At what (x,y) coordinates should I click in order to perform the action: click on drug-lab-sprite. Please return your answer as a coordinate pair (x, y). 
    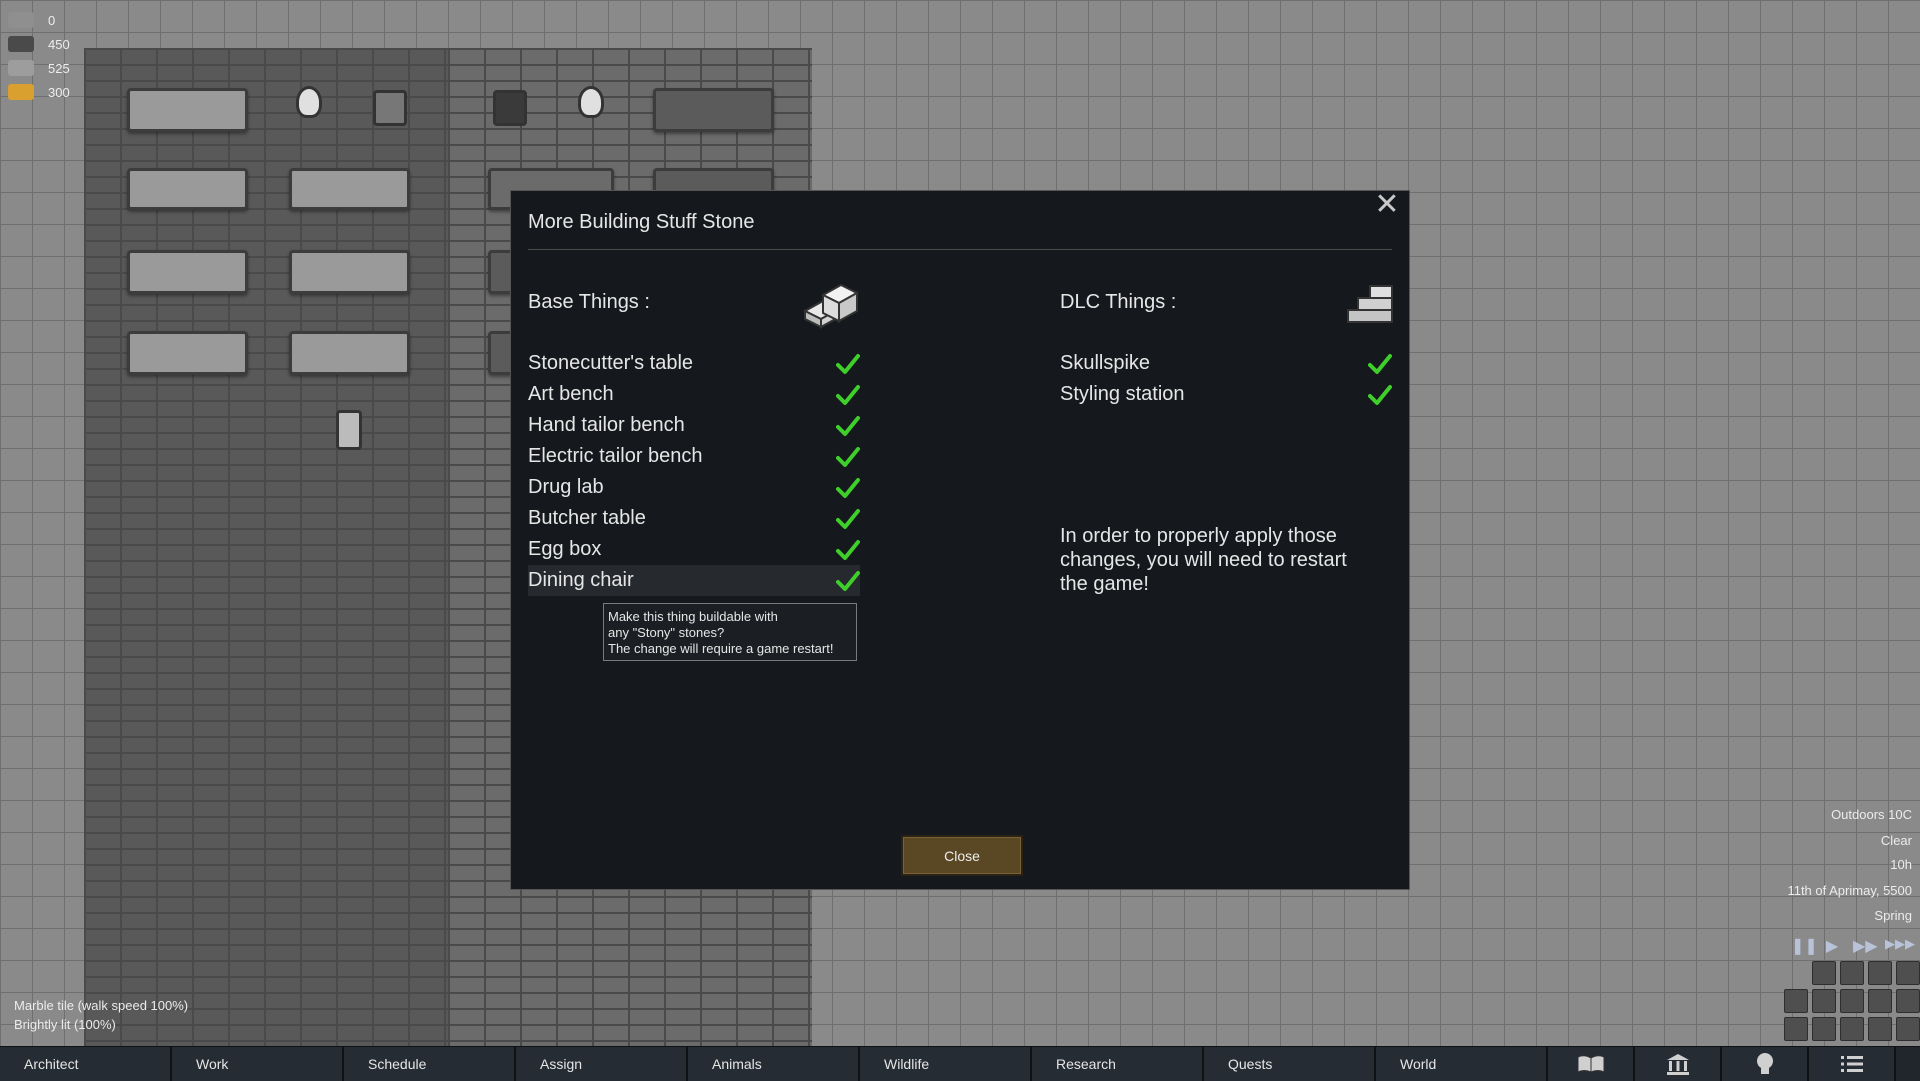
    Looking at the image, I should click on (349, 353).